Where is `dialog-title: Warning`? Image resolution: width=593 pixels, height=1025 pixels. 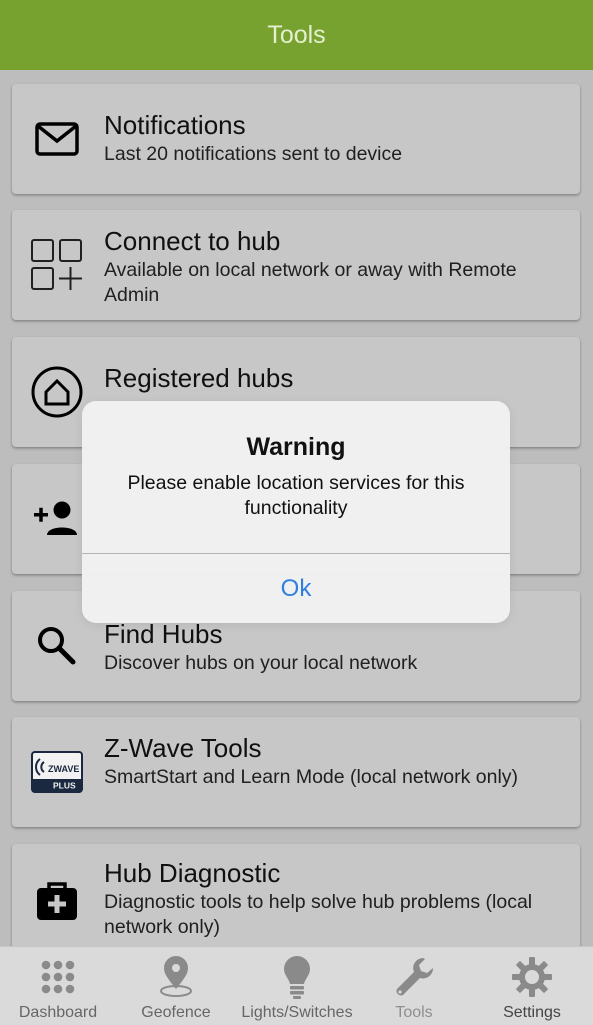 dialog-title: Warning is located at coordinates (296, 447).